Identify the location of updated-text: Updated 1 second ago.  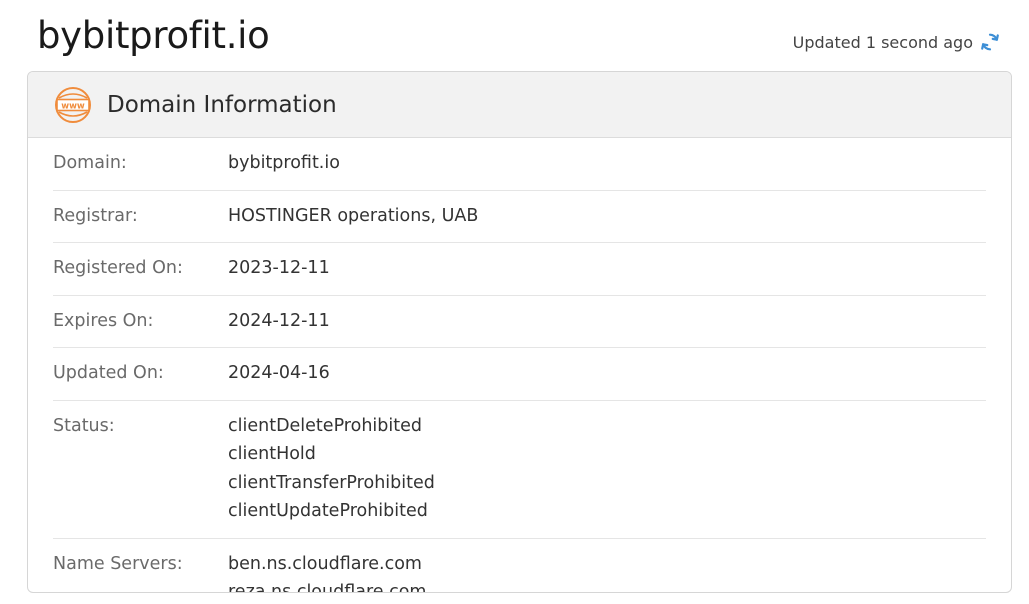
(882, 42).